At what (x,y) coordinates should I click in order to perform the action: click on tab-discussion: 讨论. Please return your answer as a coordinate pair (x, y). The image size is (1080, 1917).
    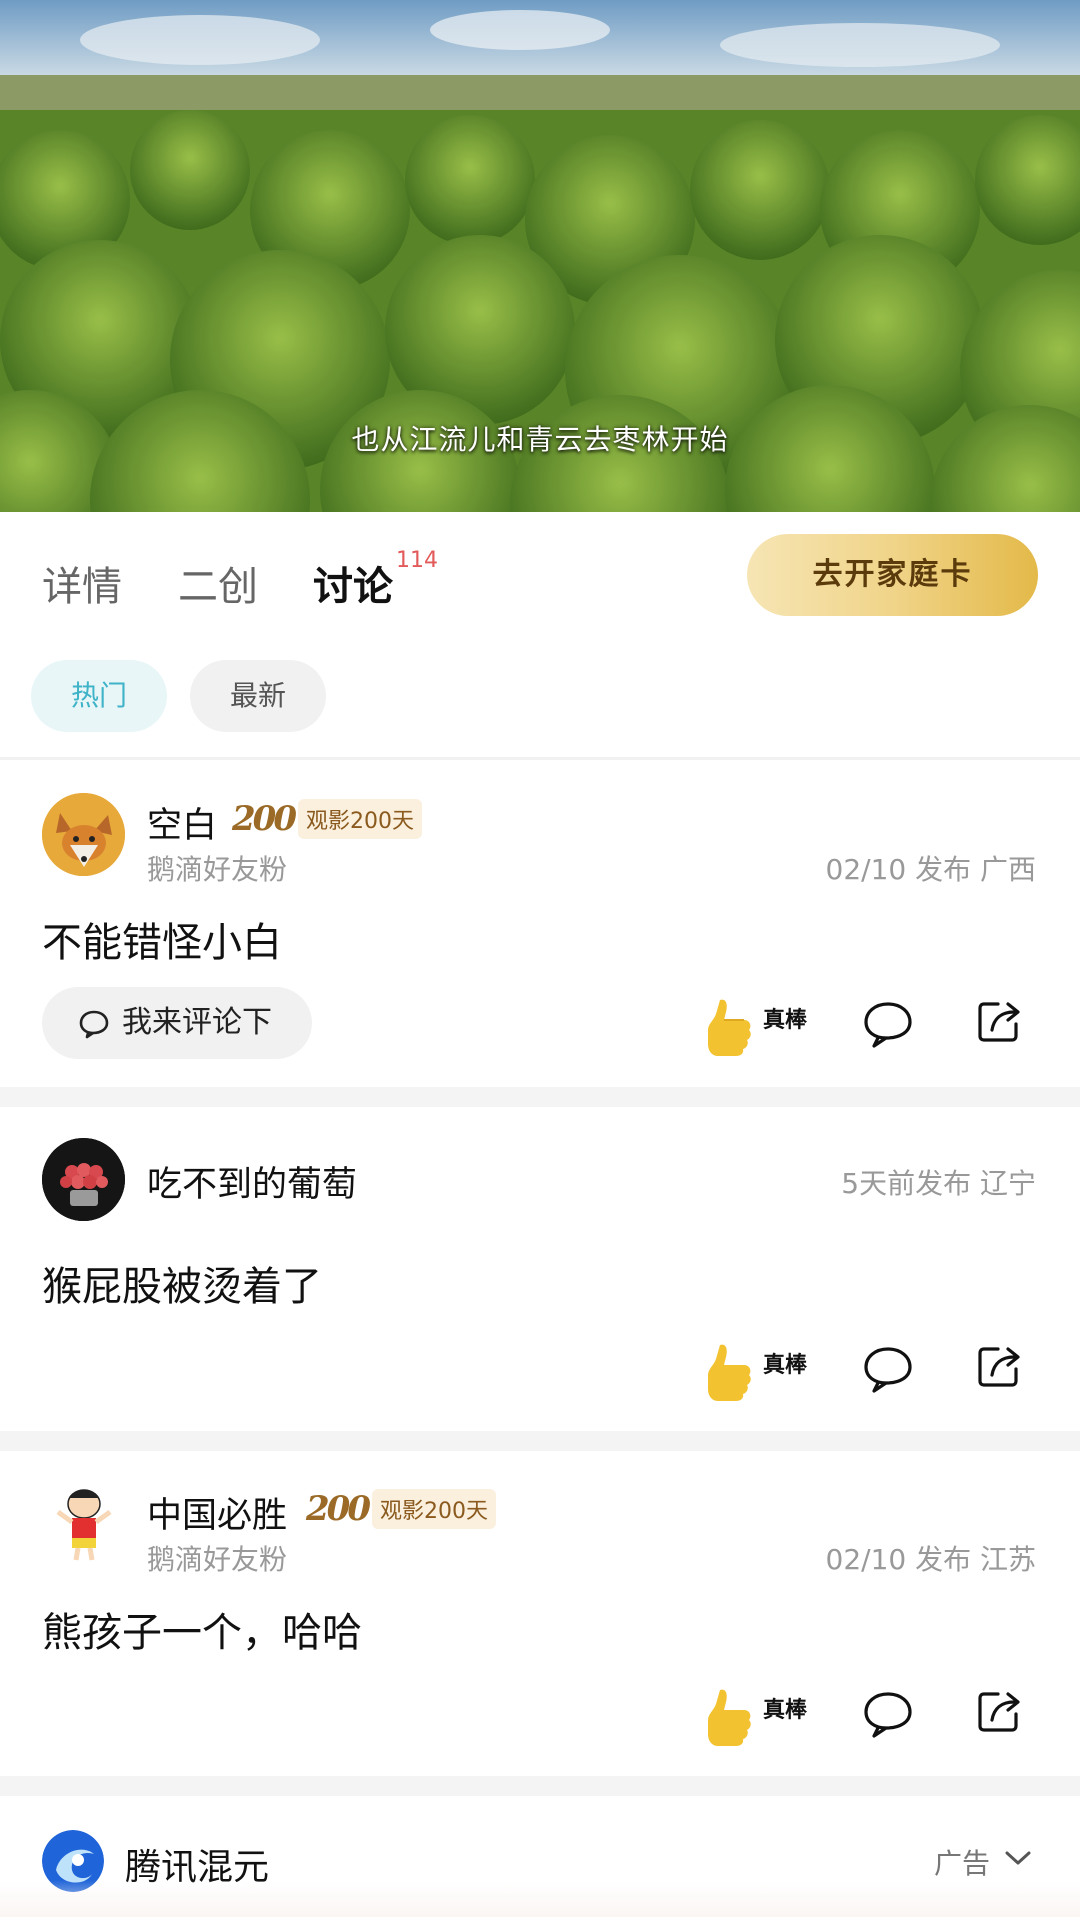
    Looking at the image, I should click on (353, 583).